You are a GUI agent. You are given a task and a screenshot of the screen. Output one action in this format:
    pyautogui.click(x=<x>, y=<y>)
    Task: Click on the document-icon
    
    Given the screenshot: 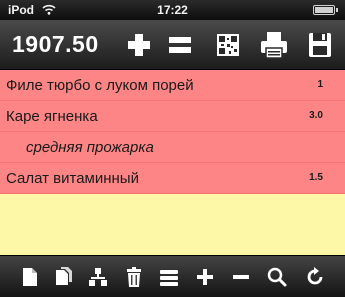 What is the action you would take?
    pyautogui.click(x=30, y=277)
    